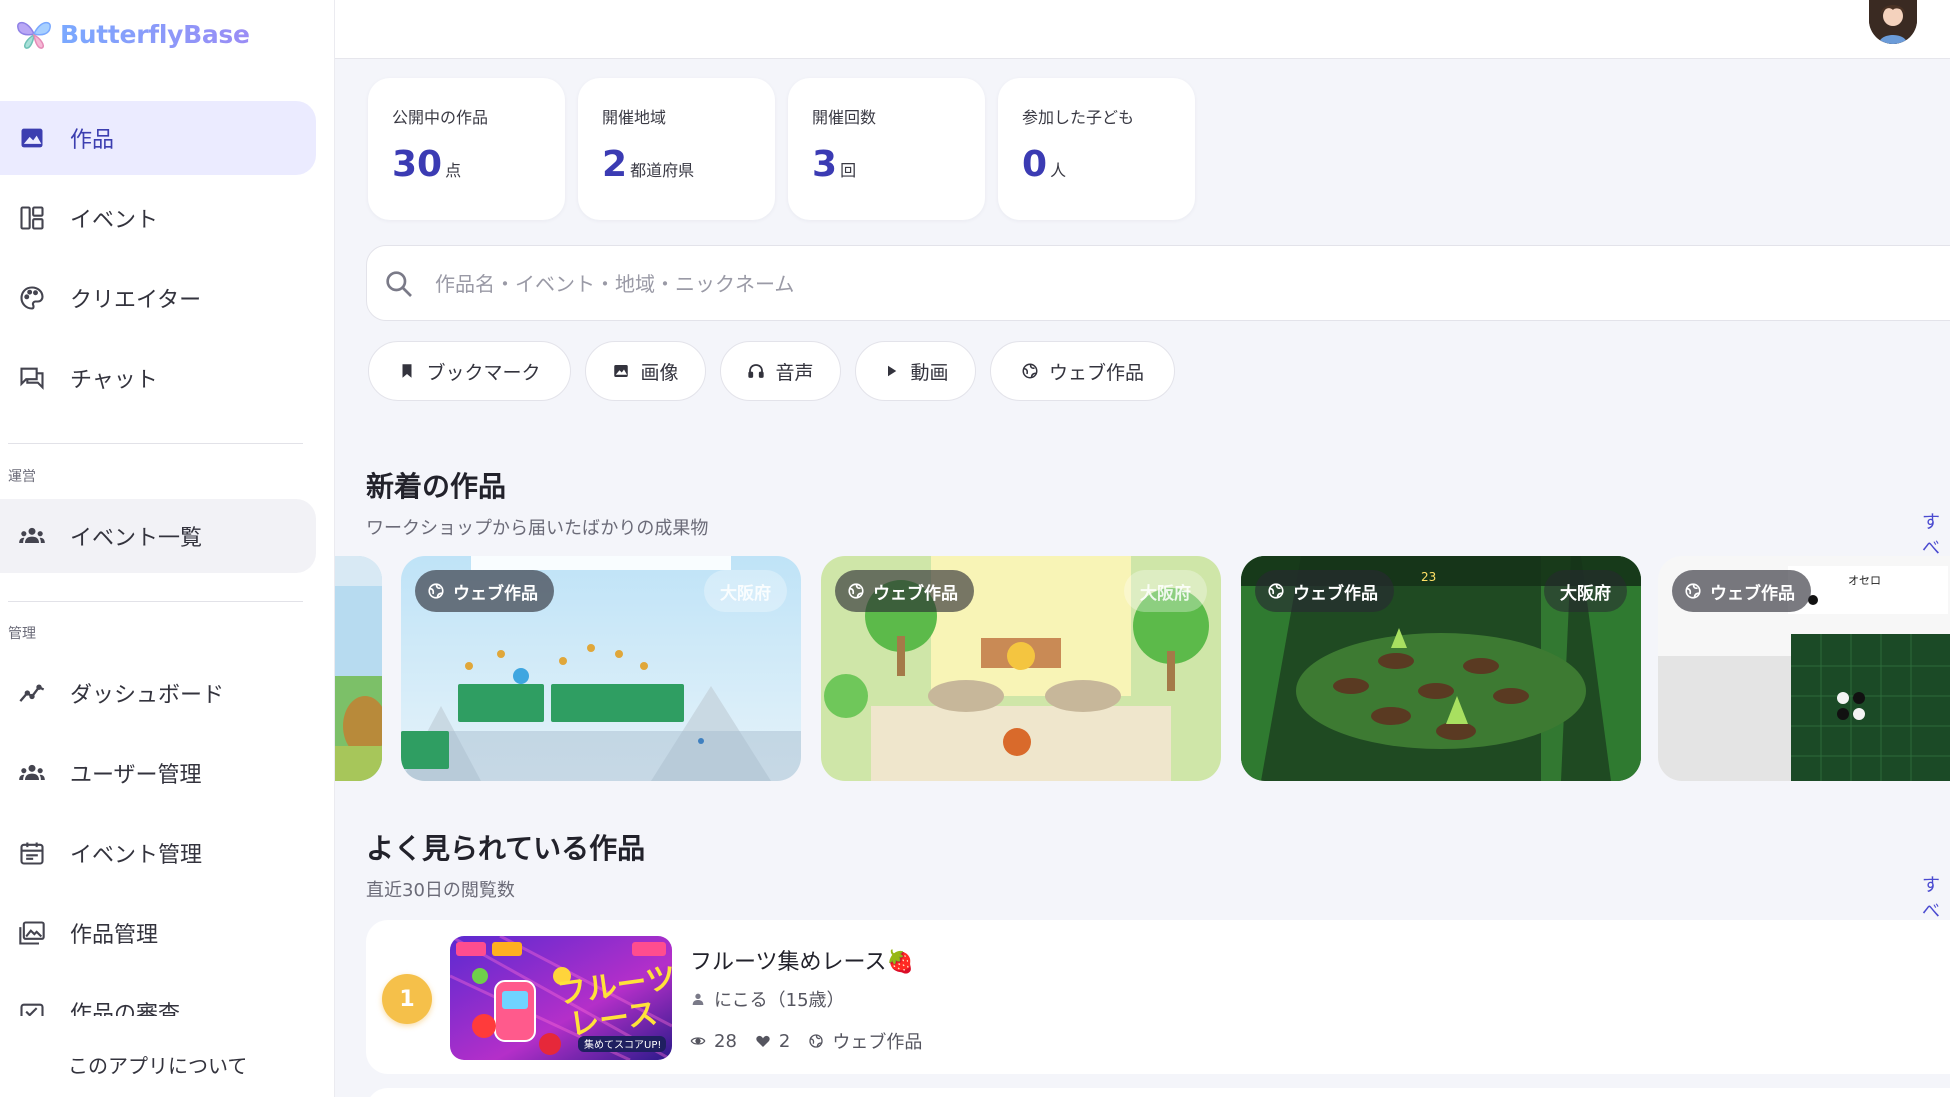  I want to click on section-label-ops: 運営, so click(22, 477).